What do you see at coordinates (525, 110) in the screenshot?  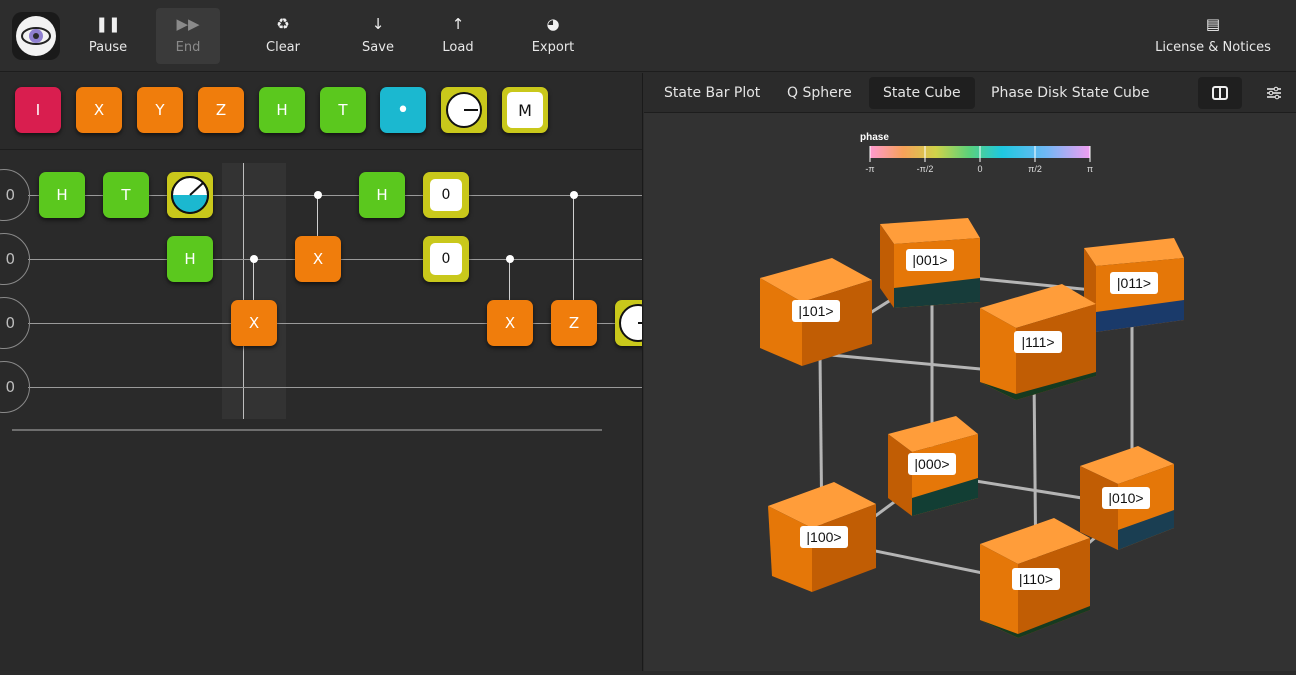 I see `palette-gate-measure: M` at bounding box center [525, 110].